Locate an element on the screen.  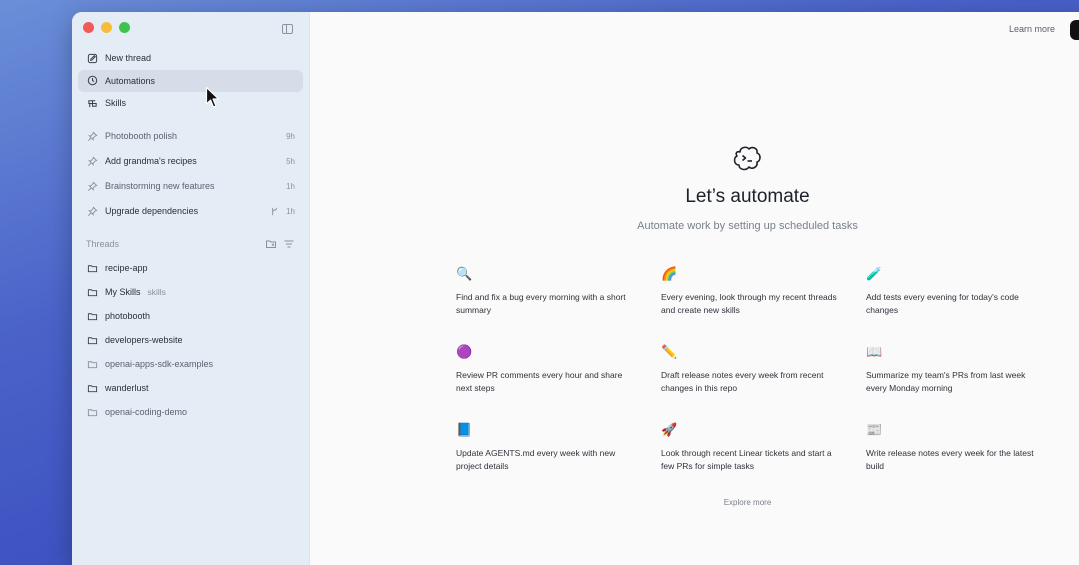
explore-more-link: Explore more is located at coordinates (694, 502).